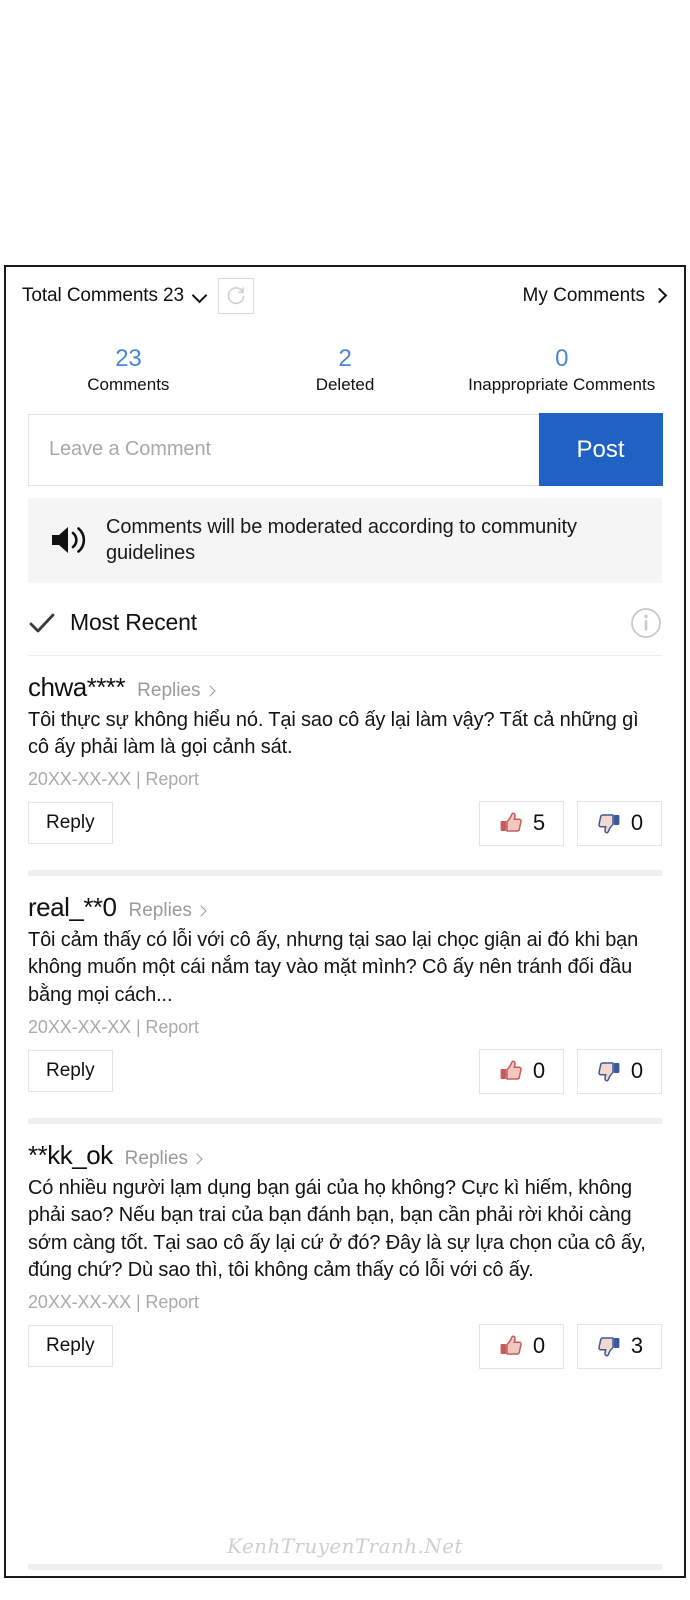 This screenshot has width=690, height=1600. I want to click on site-watermark: KenhTruyenTranh.Net, so click(345, 1546).